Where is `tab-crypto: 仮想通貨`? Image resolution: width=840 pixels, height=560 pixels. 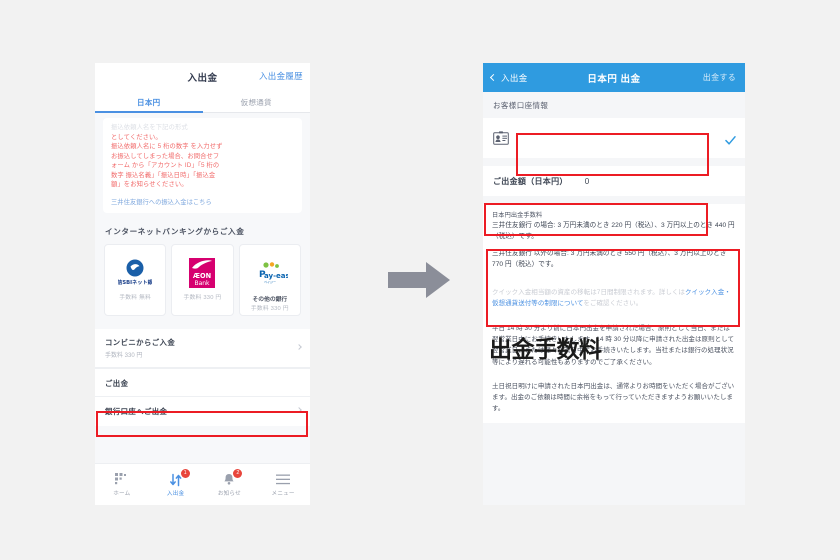
tab-crypto: 仮想通貨 is located at coordinates (257, 101).